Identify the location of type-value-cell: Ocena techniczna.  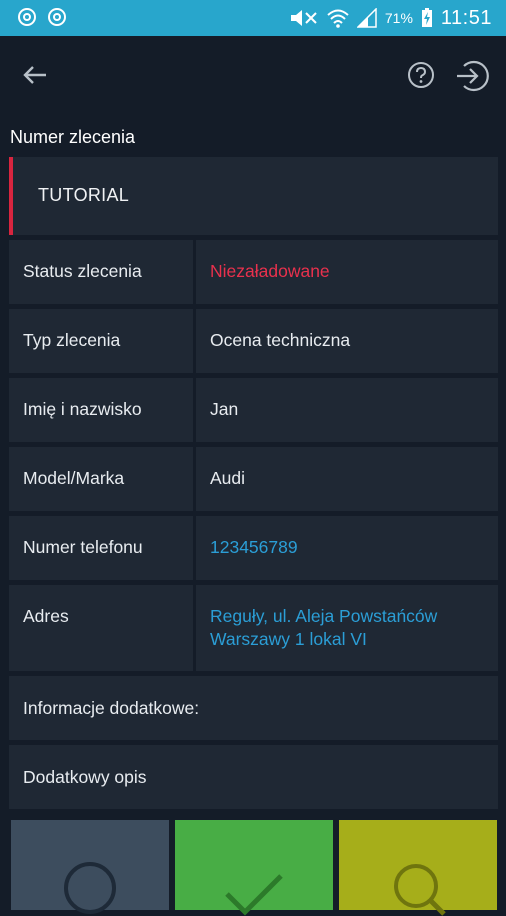
(347, 341).